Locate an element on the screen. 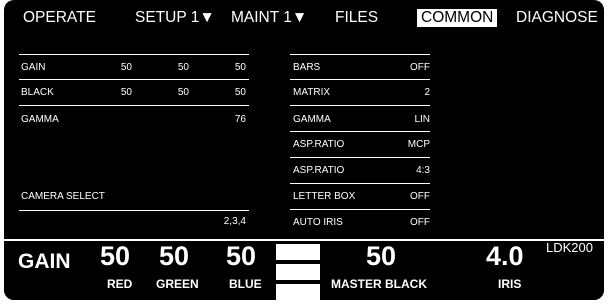  gain-red-value: 50 is located at coordinates (126, 67).